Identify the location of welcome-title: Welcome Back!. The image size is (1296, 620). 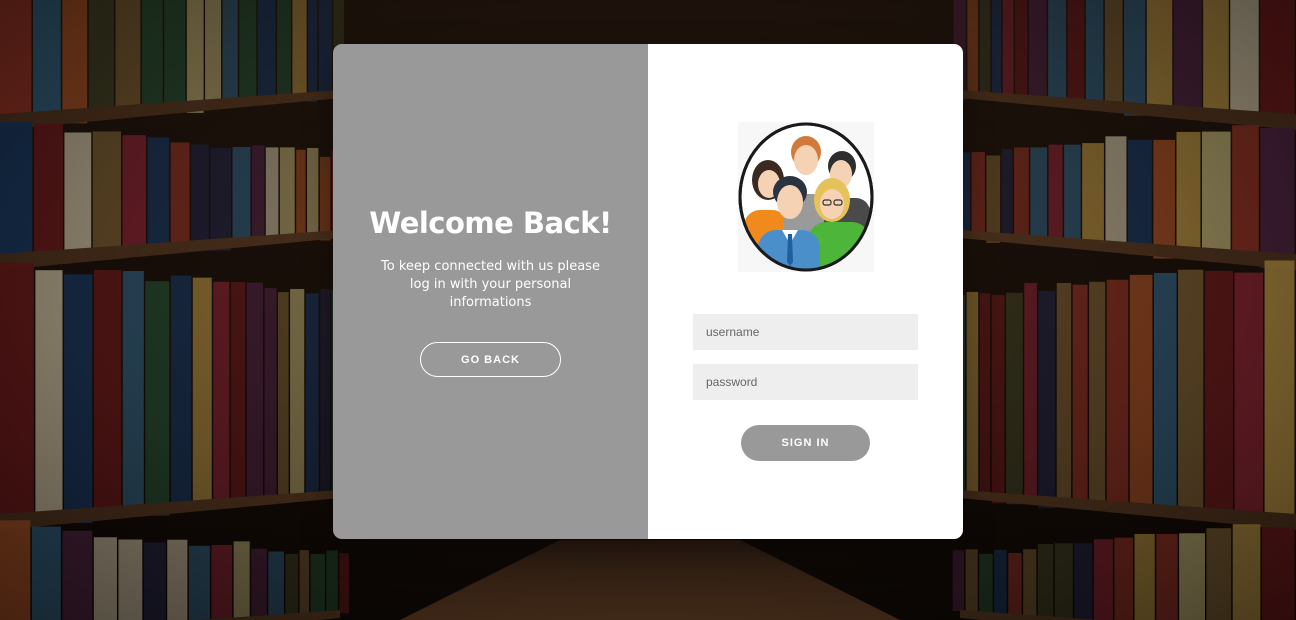
(490, 223).